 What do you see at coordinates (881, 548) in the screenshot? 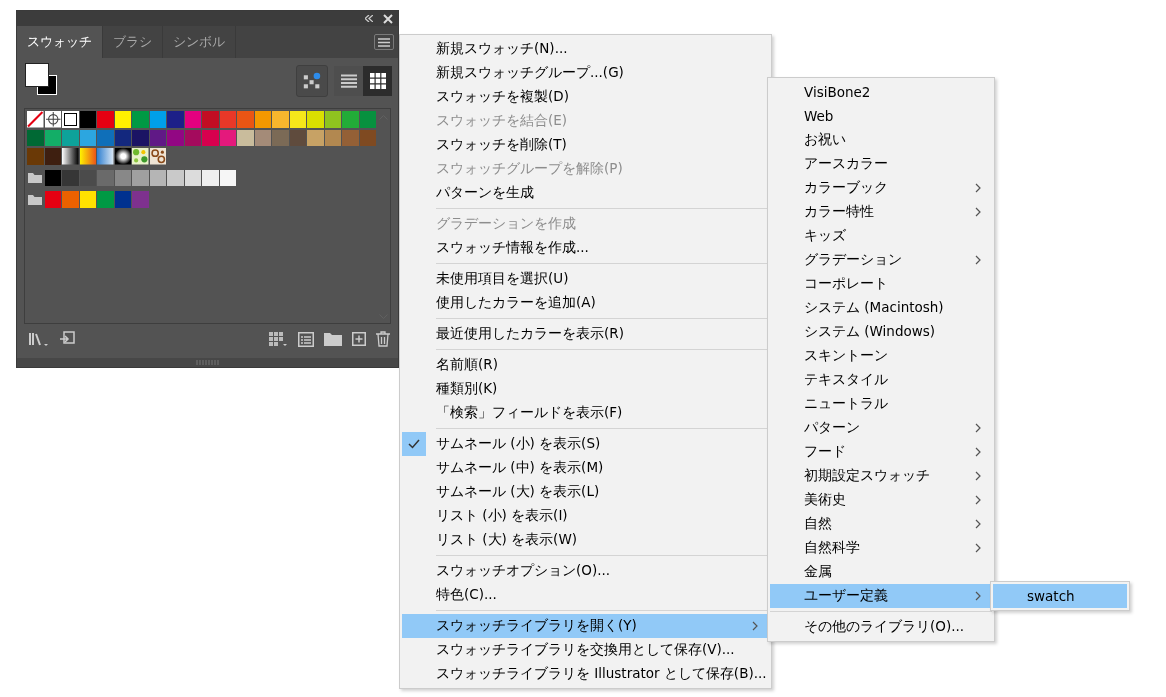
I see `menu-item: 自然科学` at bounding box center [881, 548].